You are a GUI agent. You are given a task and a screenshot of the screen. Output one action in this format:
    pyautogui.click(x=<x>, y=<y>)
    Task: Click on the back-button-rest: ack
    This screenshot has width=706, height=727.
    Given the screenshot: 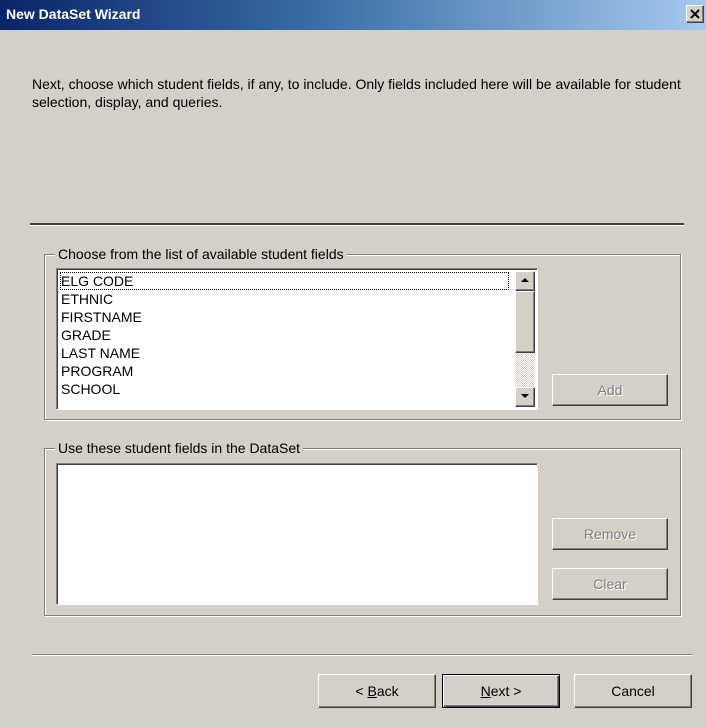 What is the action you would take?
    pyautogui.click(x=387, y=691)
    